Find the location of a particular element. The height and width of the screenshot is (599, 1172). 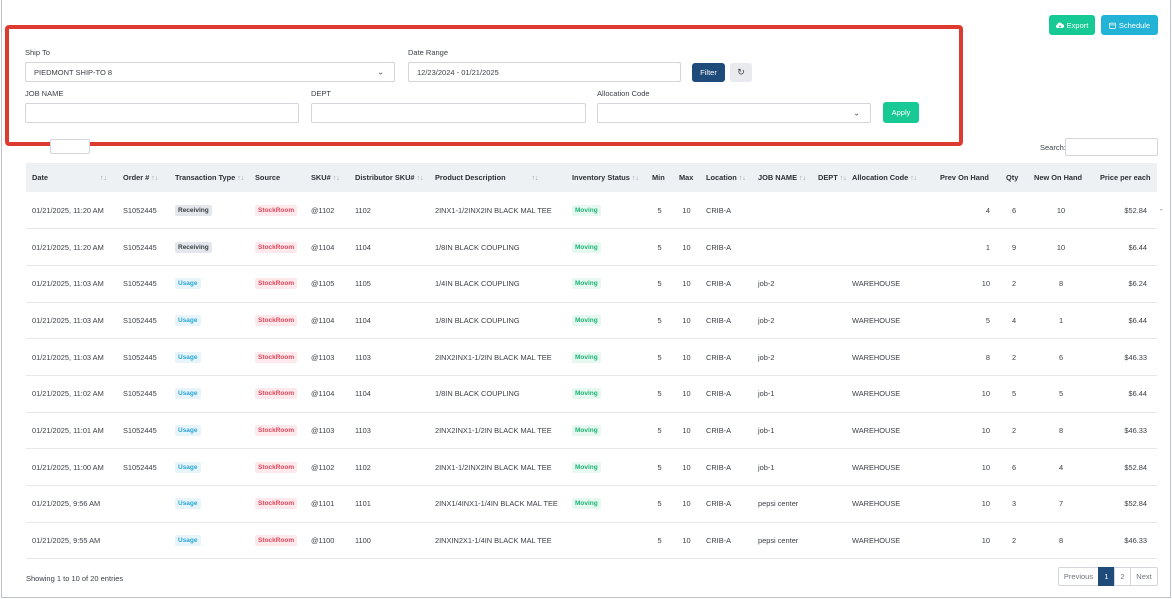

entries-per-page-select is located at coordinates (70, 146).